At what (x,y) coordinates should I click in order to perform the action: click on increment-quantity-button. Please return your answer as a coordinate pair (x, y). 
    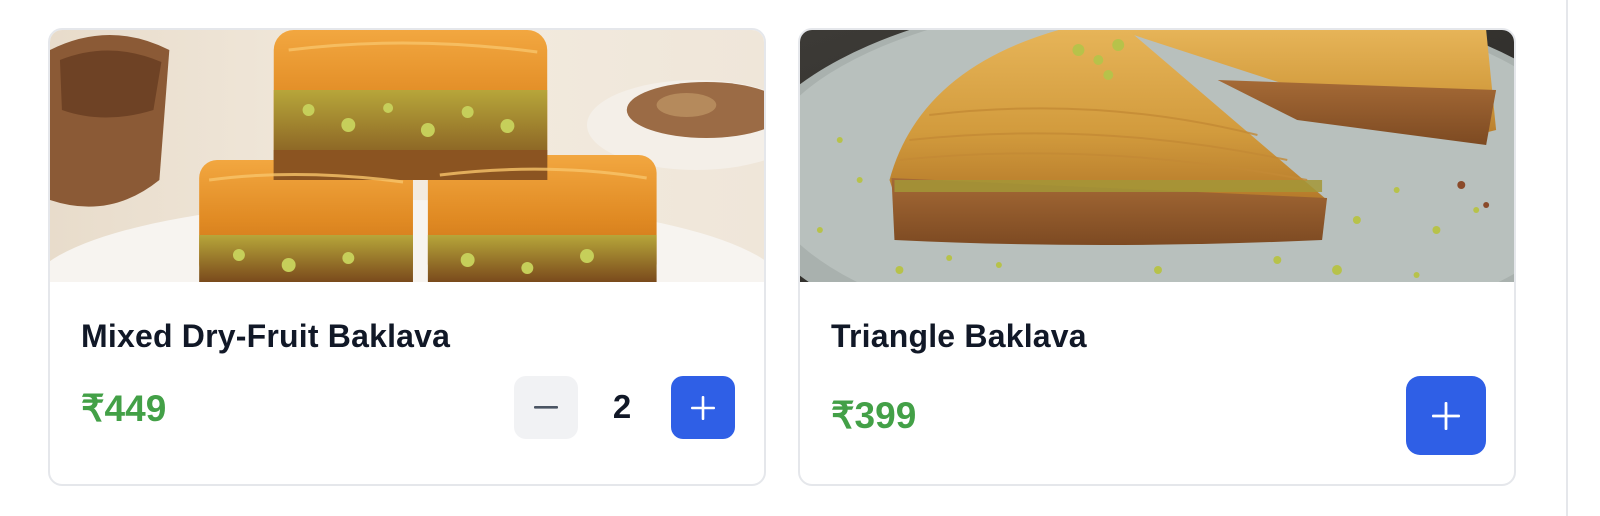
    Looking at the image, I should click on (703, 407).